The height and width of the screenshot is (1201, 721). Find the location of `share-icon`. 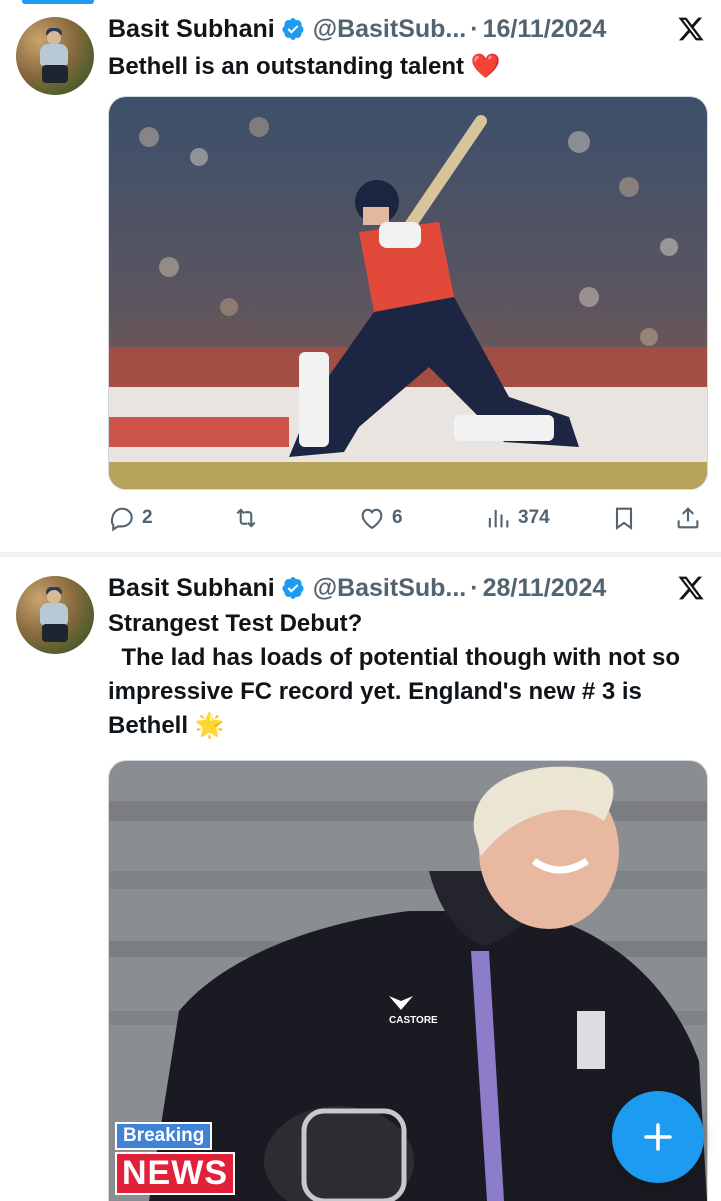

share-icon is located at coordinates (688, 518).